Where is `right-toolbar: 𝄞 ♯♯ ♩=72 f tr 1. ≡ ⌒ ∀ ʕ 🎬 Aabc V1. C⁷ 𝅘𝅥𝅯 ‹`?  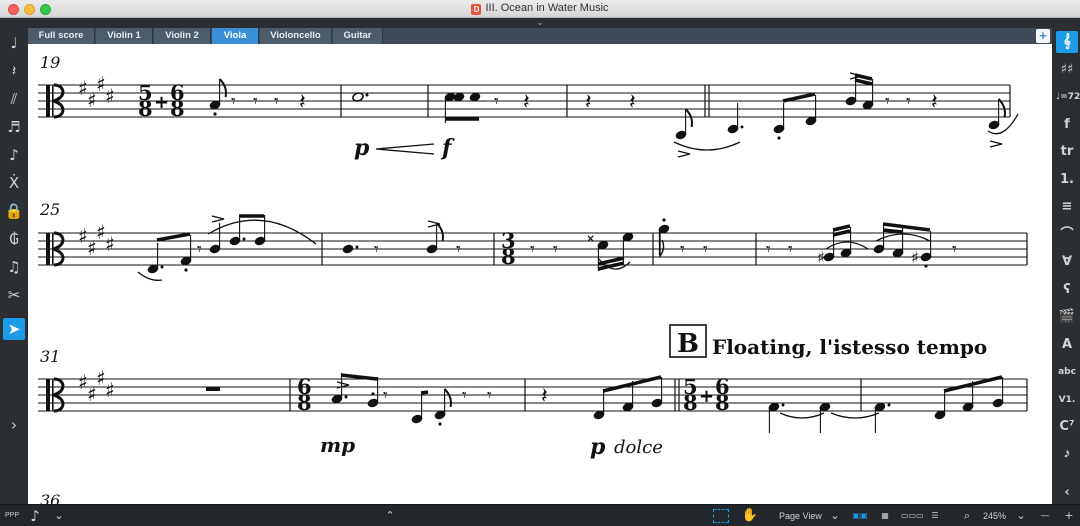 right-toolbar: 𝄞 ♯♯ ♩=72 f tr 1. ≡ ⌒ ∀ ʕ 🎬 Aabc V1. C⁷ 𝅘𝅥𝅯 ‹ is located at coordinates (1067, 266).